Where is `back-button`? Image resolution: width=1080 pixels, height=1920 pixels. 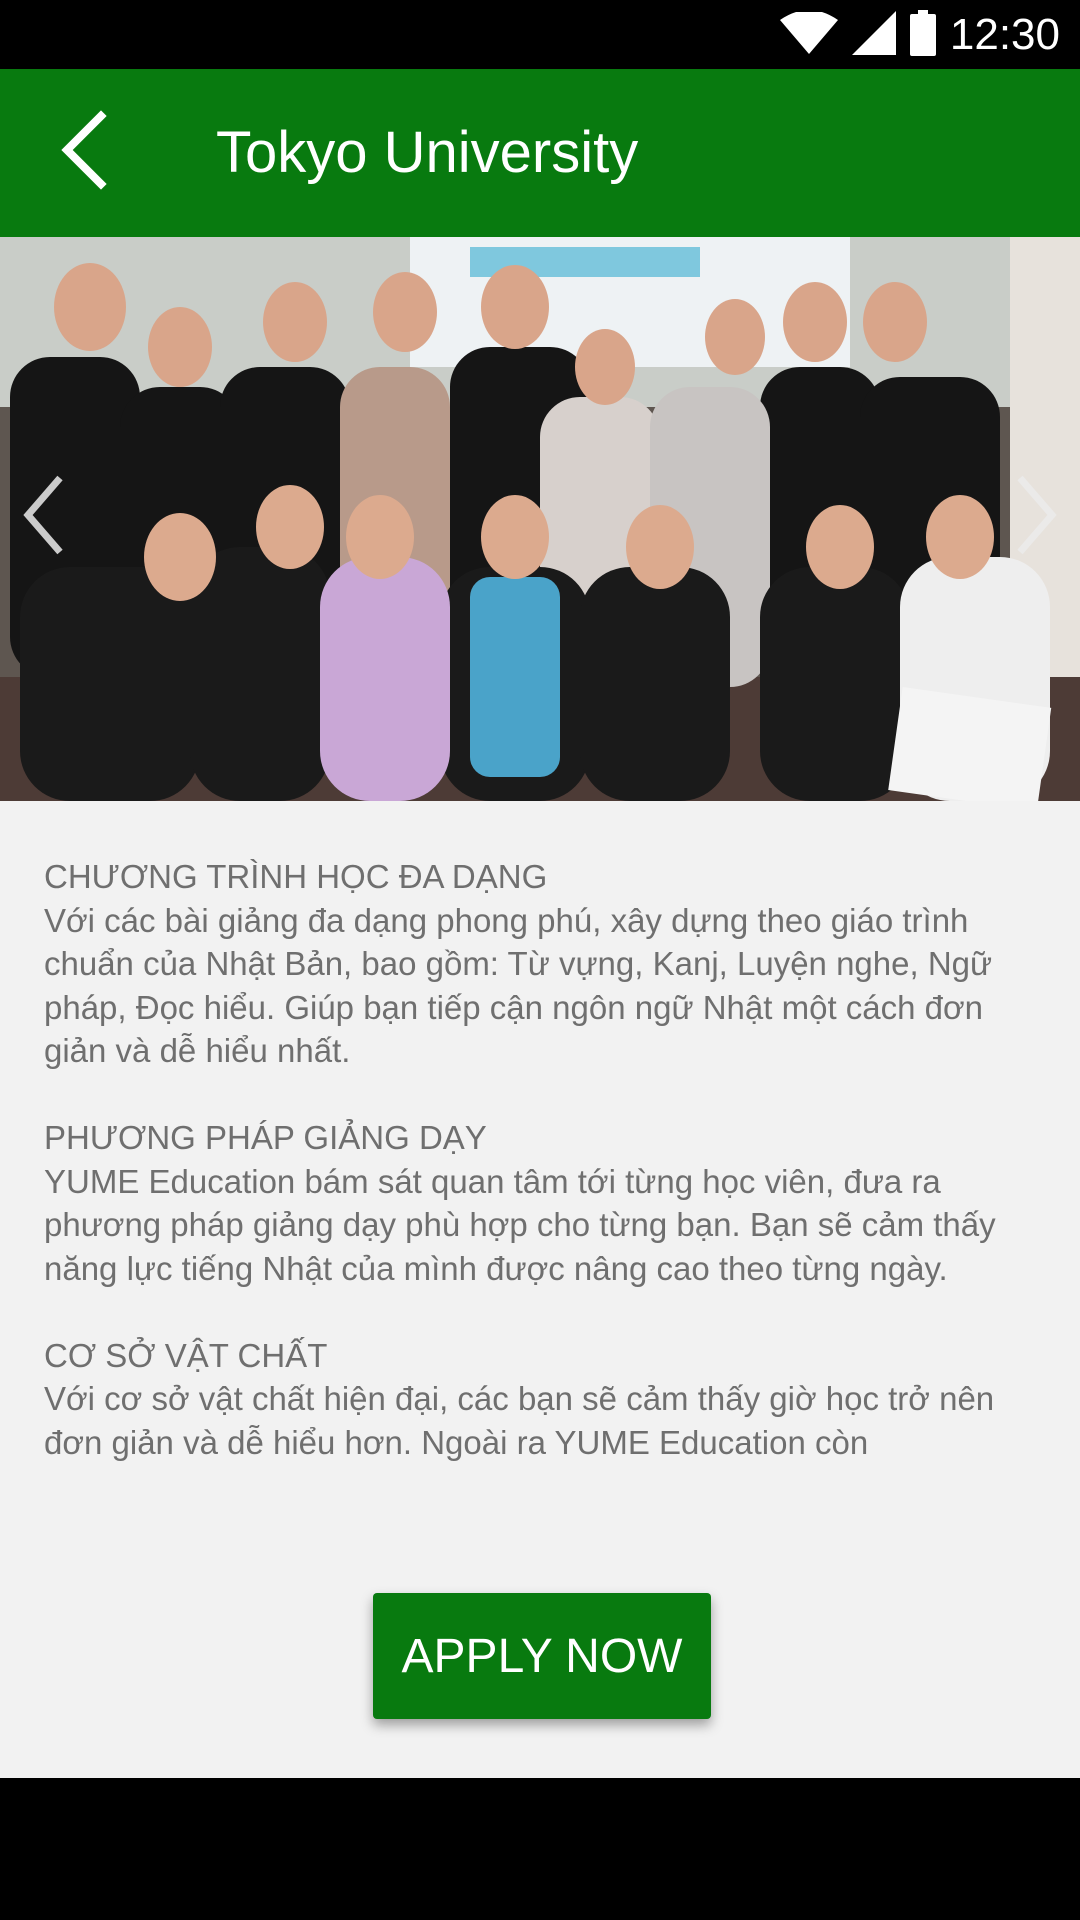
back-button is located at coordinates (85, 152).